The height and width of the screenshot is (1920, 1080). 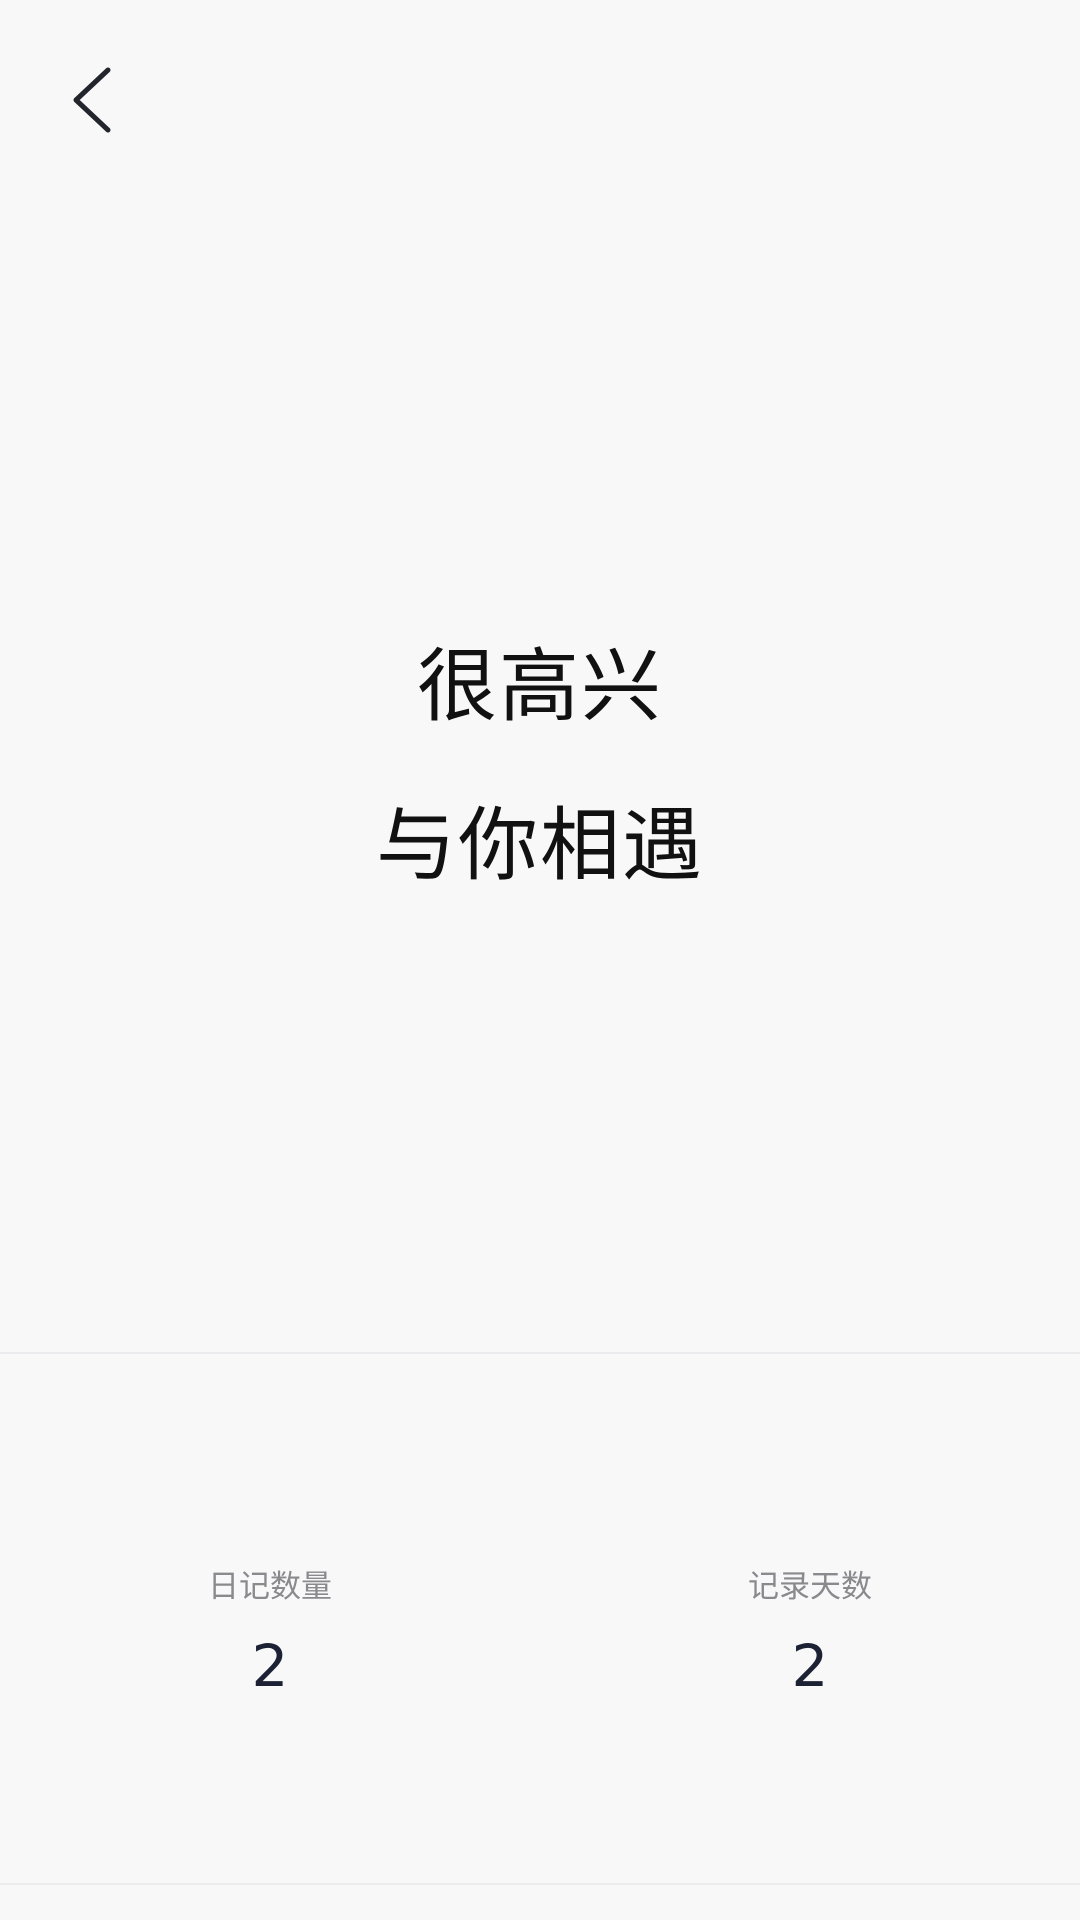 I want to click on stat-record-days: 记录天数 2, so click(x=810, y=1633).